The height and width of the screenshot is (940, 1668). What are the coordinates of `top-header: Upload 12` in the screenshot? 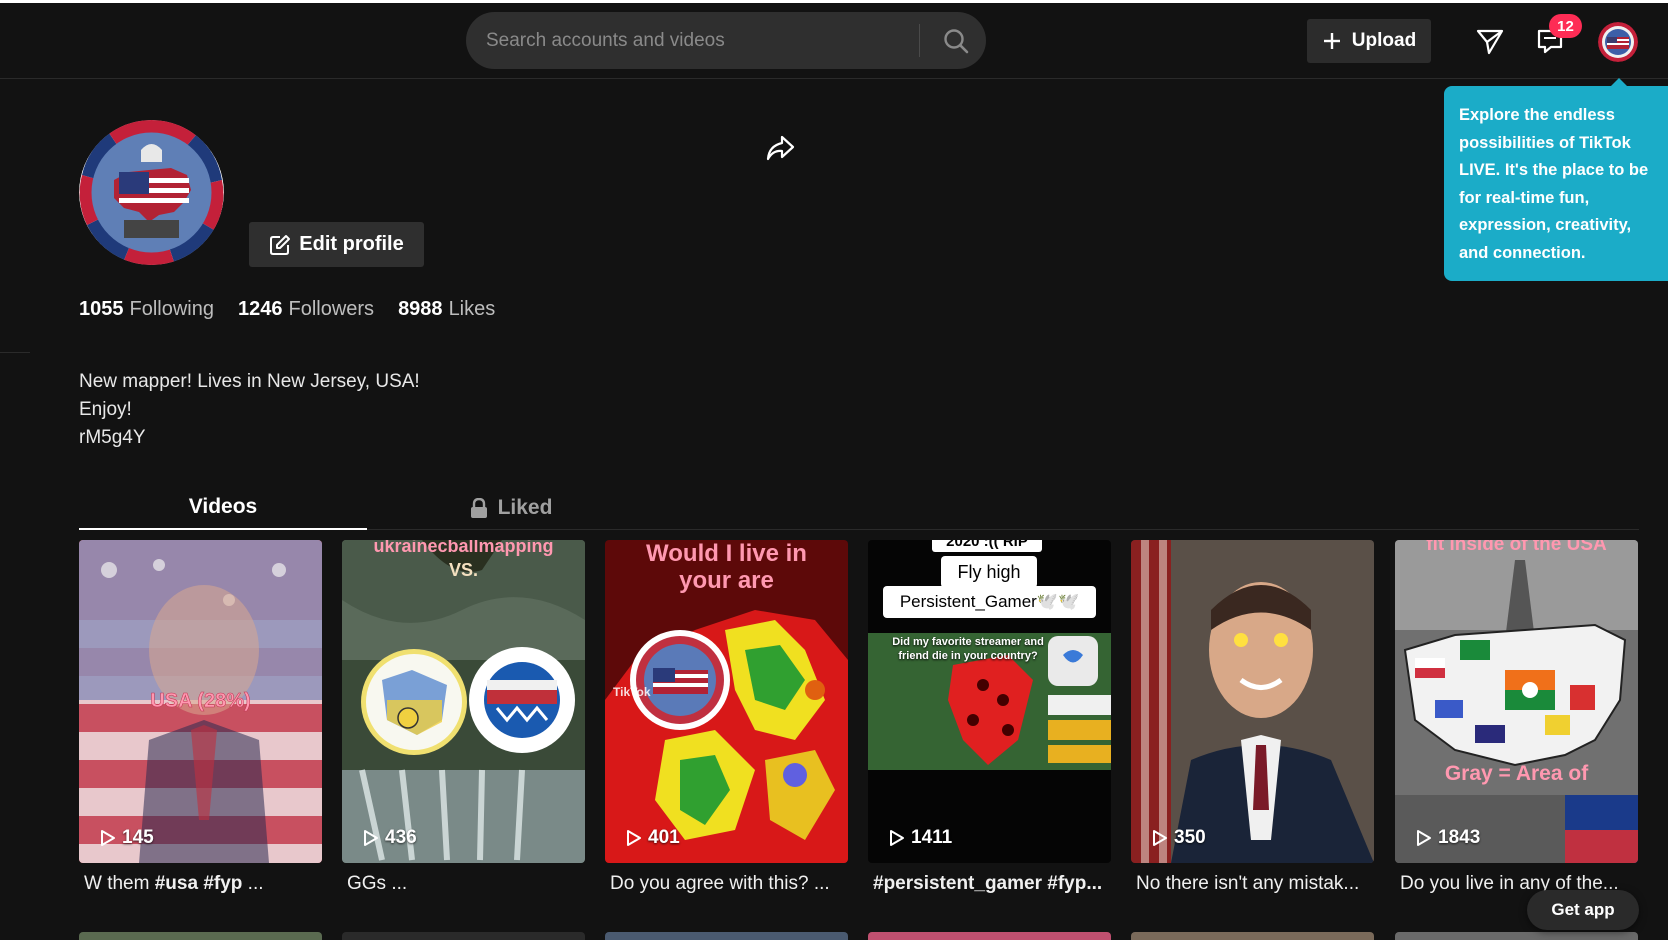 It's located at (834, 41).